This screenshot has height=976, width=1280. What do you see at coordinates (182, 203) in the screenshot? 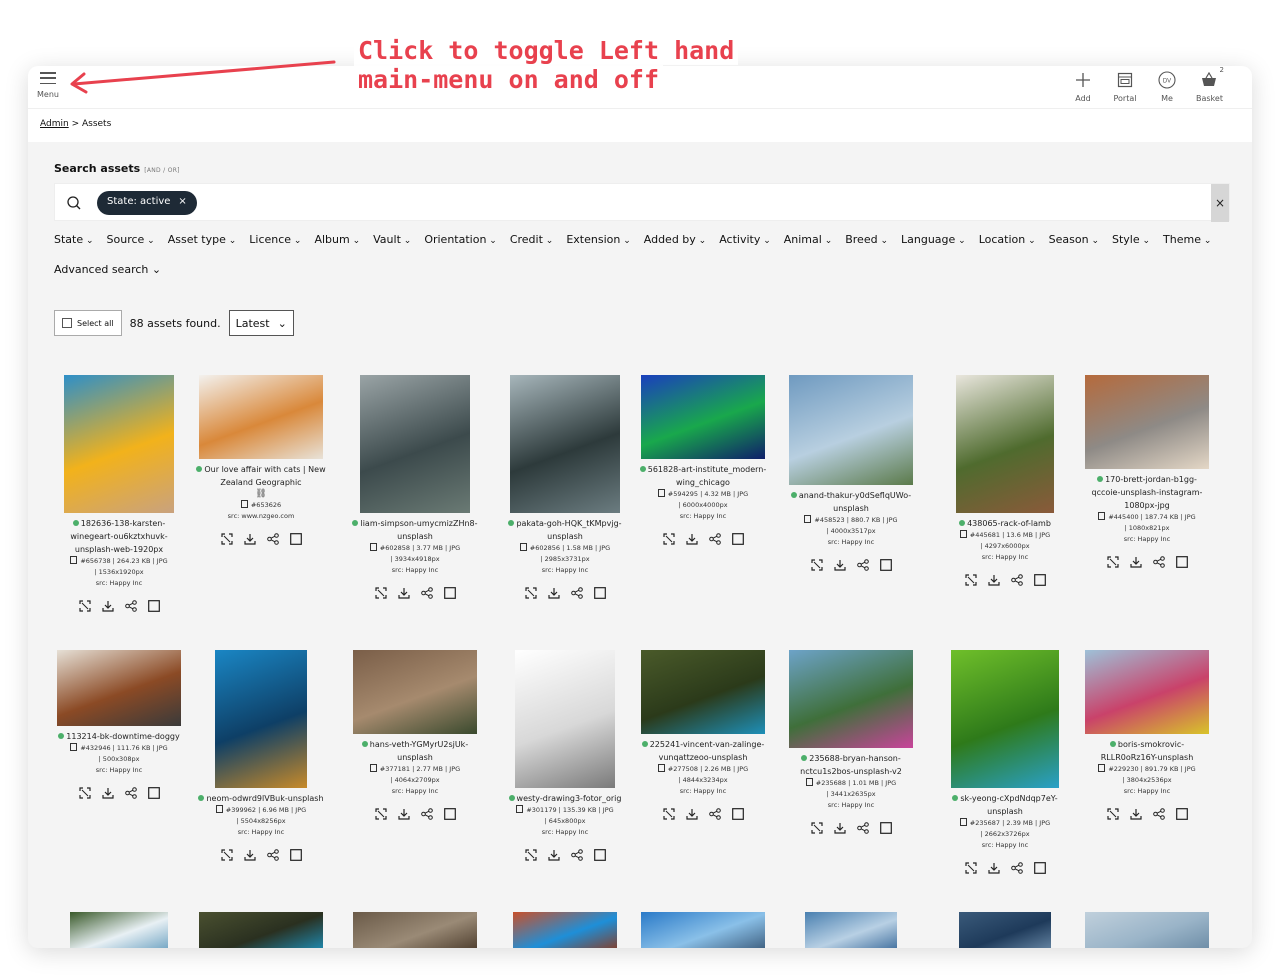
I see `chip-close-icon: ×` at bounding box center [182, 203].